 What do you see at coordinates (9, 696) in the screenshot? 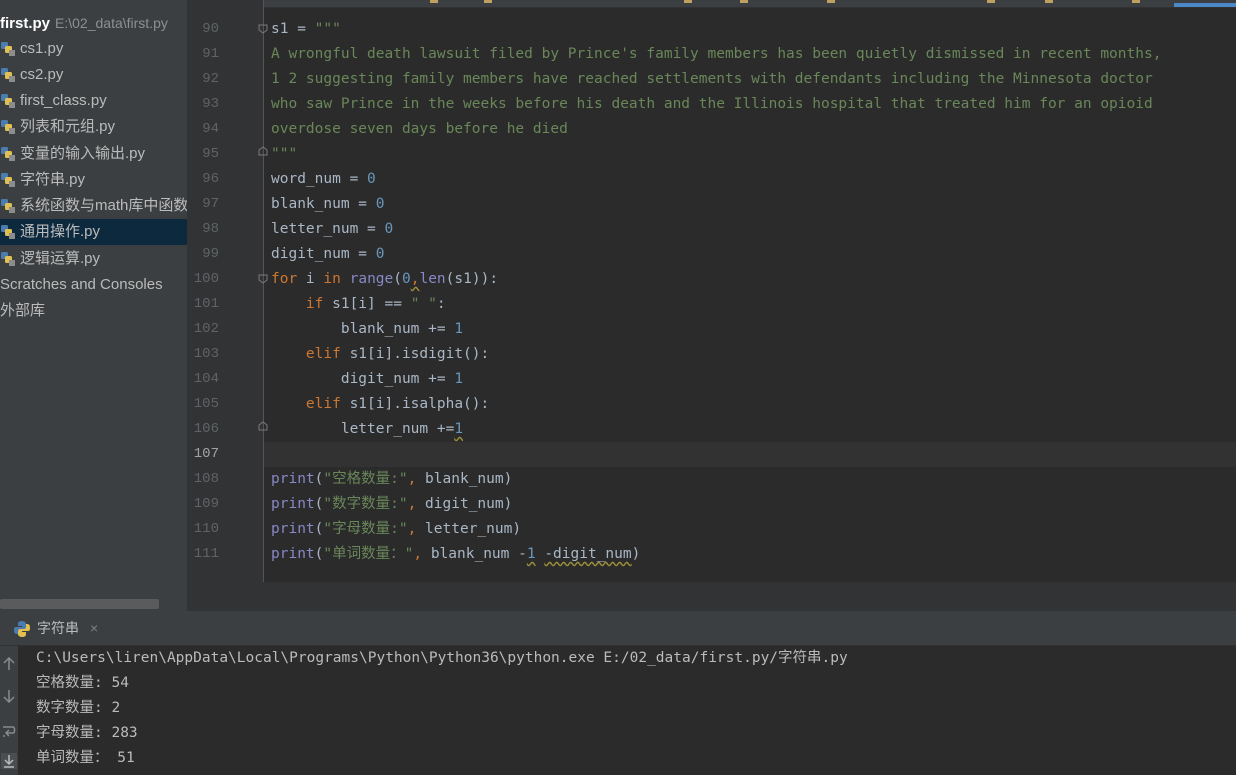
I see `down-arrow-icon` at bounding box center [9, 696].